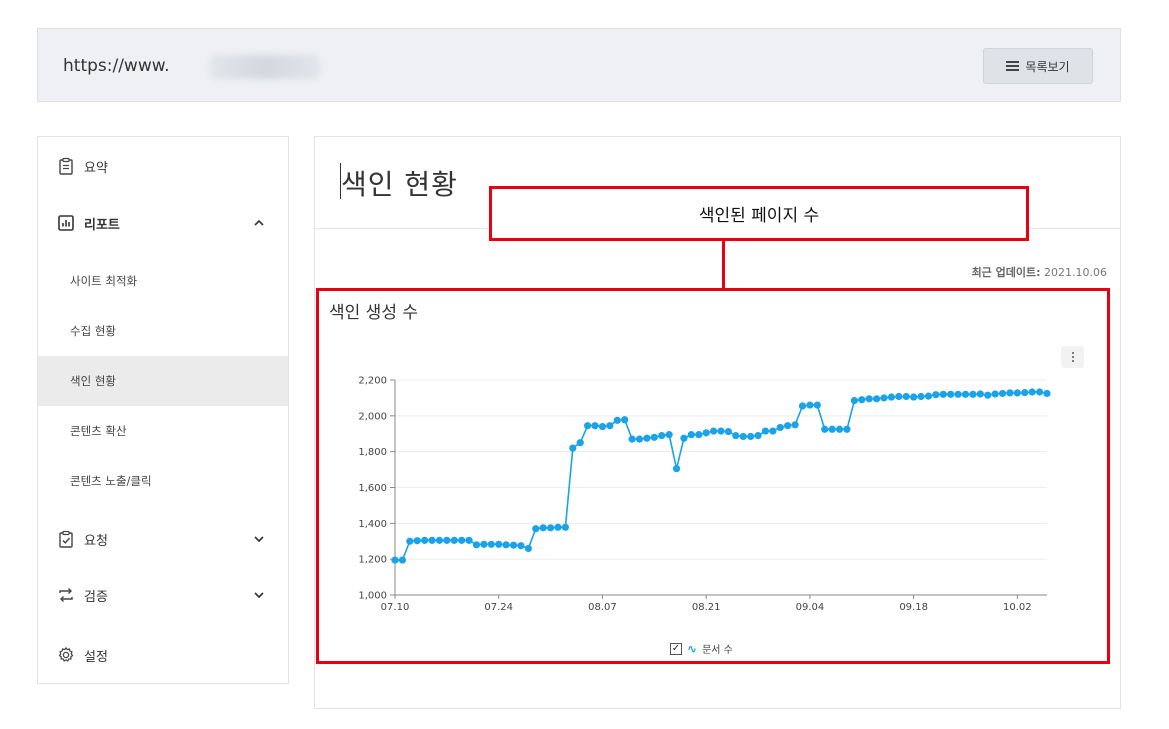 This screenshot has height=729, width=1169. What do you see at coordinates (116, 66) in the screenshot?
I see `site-url: https://www.` at bounding box center [116, 66].